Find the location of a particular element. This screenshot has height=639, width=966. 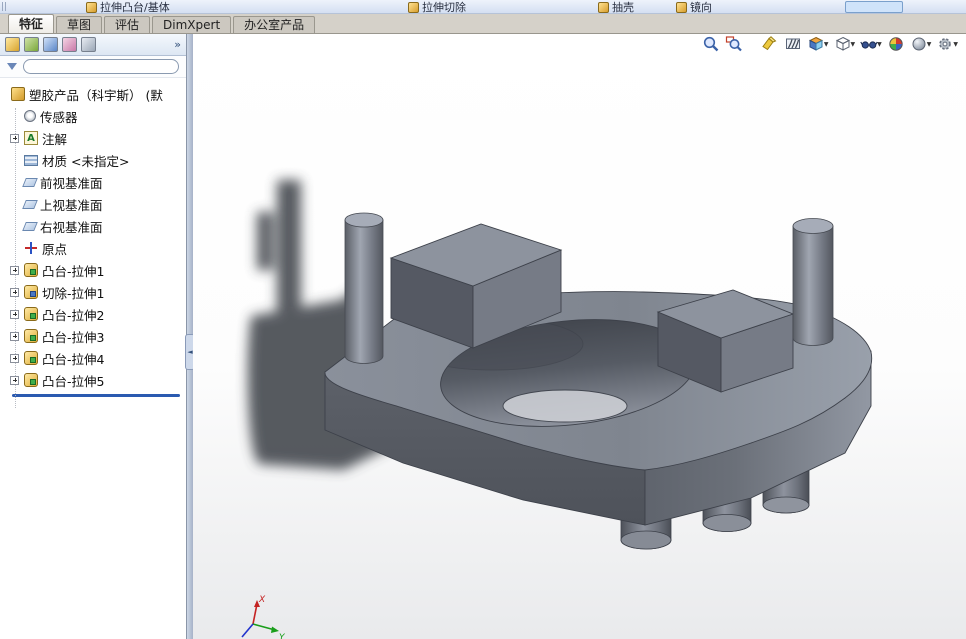

model-pin-right is located at coordinates (813, 282).